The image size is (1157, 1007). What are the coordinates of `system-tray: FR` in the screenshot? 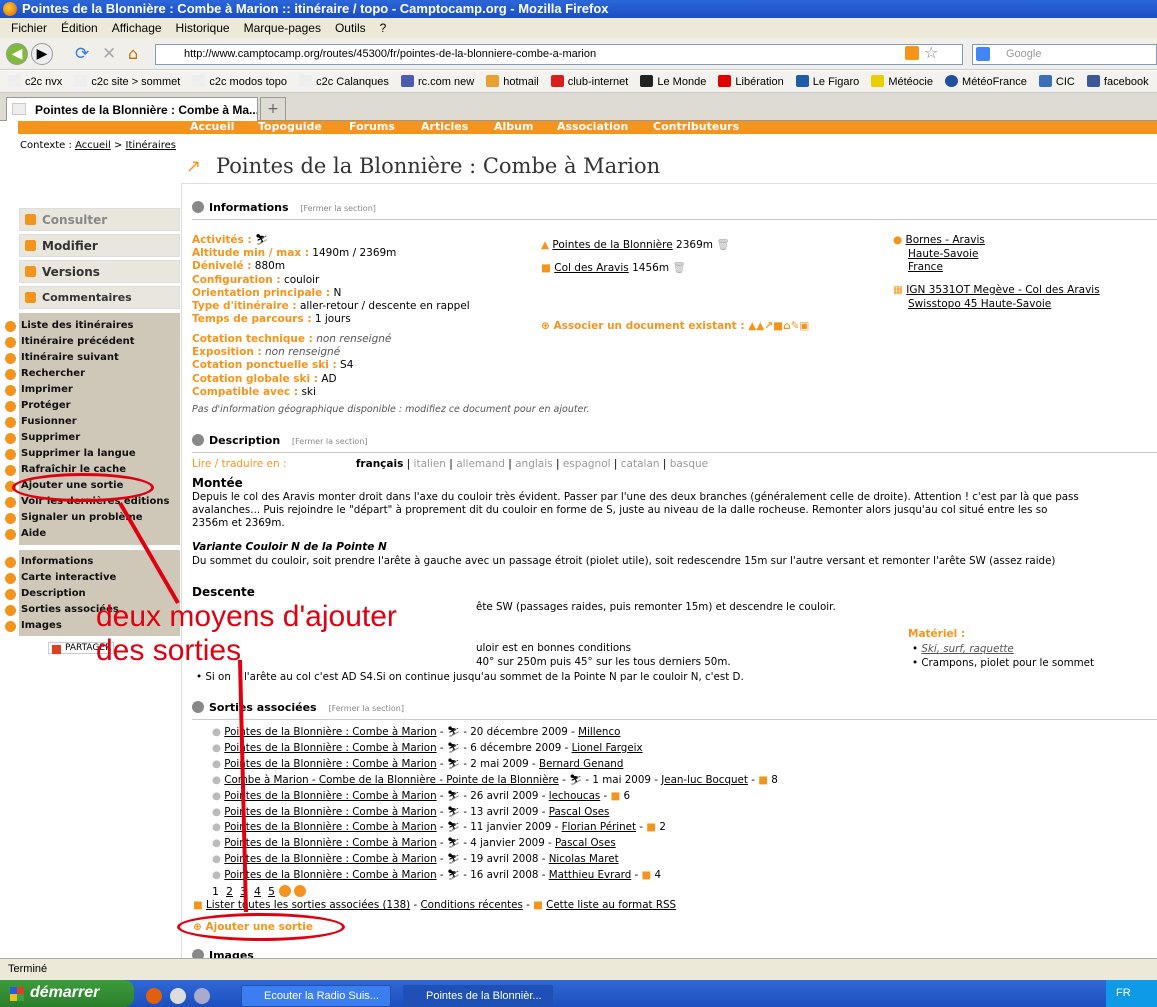 It's located at (1131, 993).